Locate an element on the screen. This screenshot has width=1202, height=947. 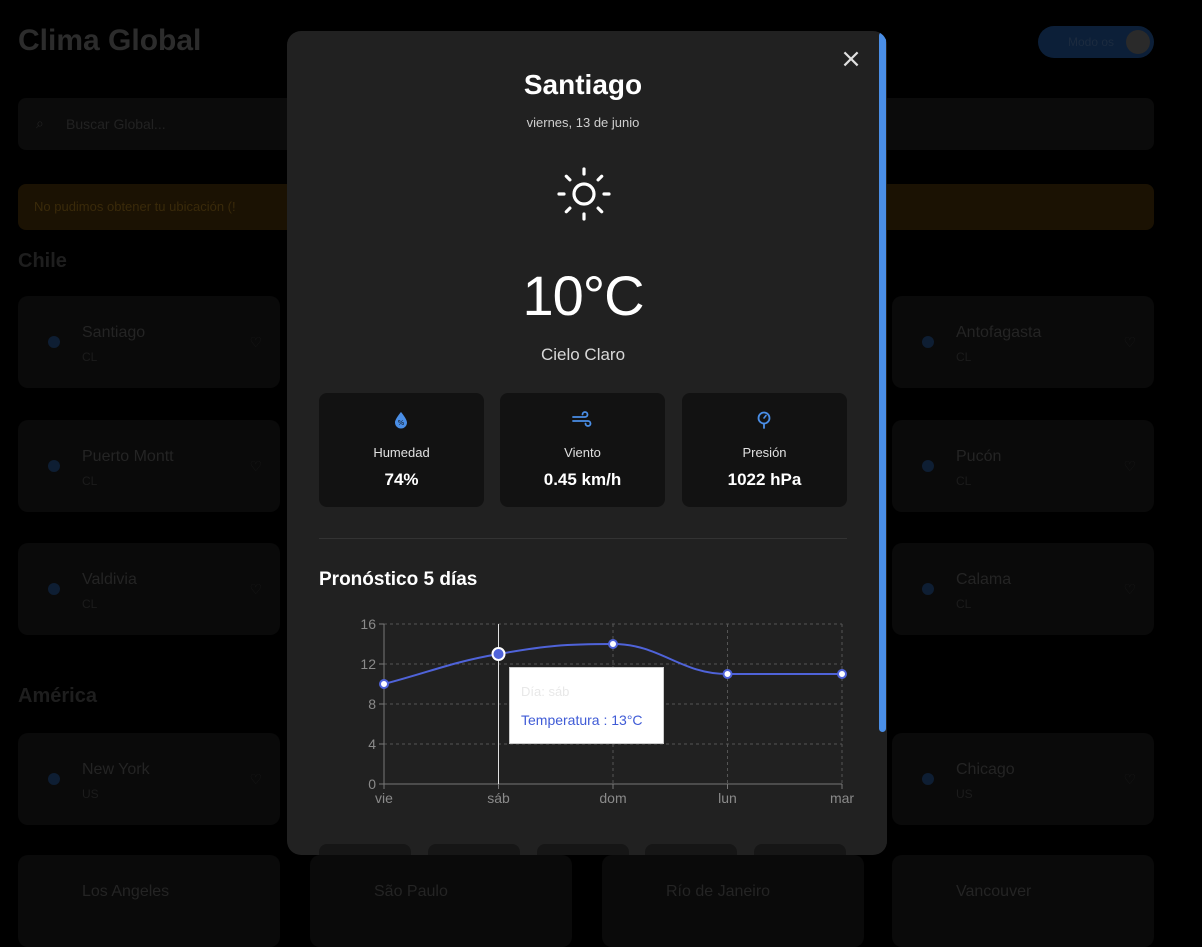
wind-label: Viento is located at coordinates (582, 452).